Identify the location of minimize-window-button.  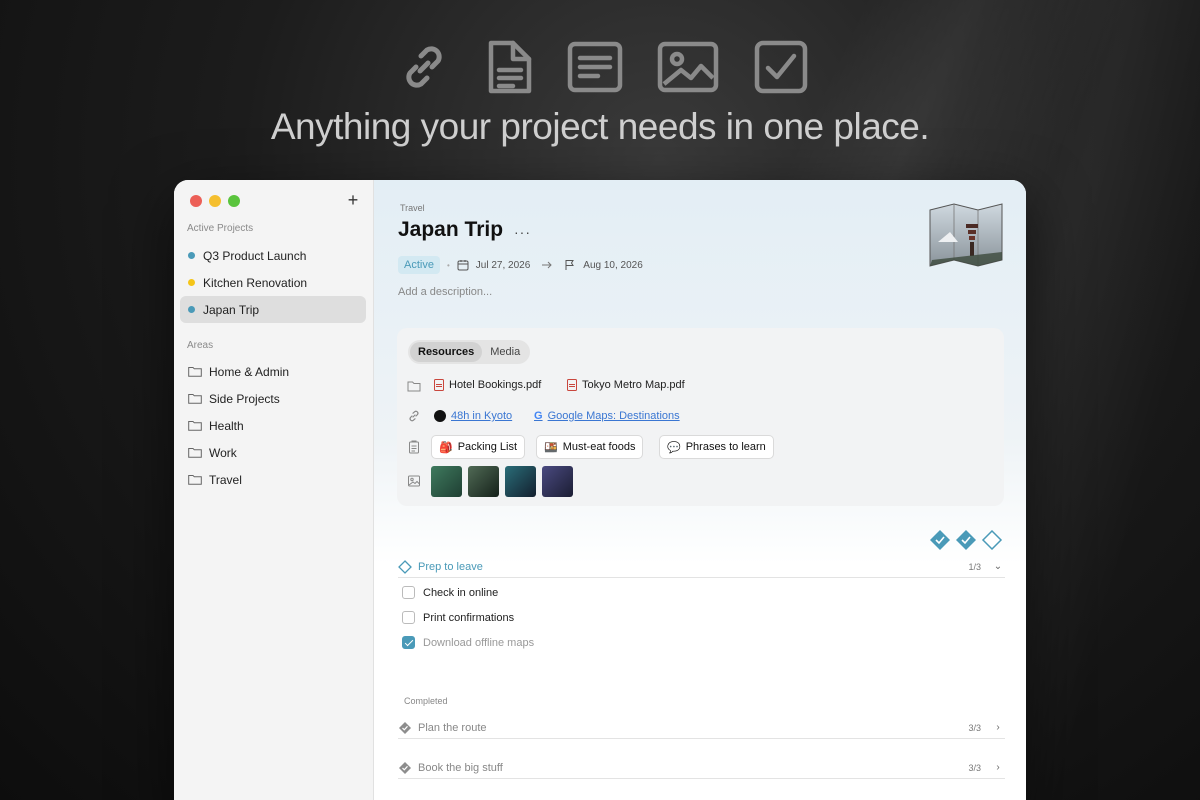
(215, 201).